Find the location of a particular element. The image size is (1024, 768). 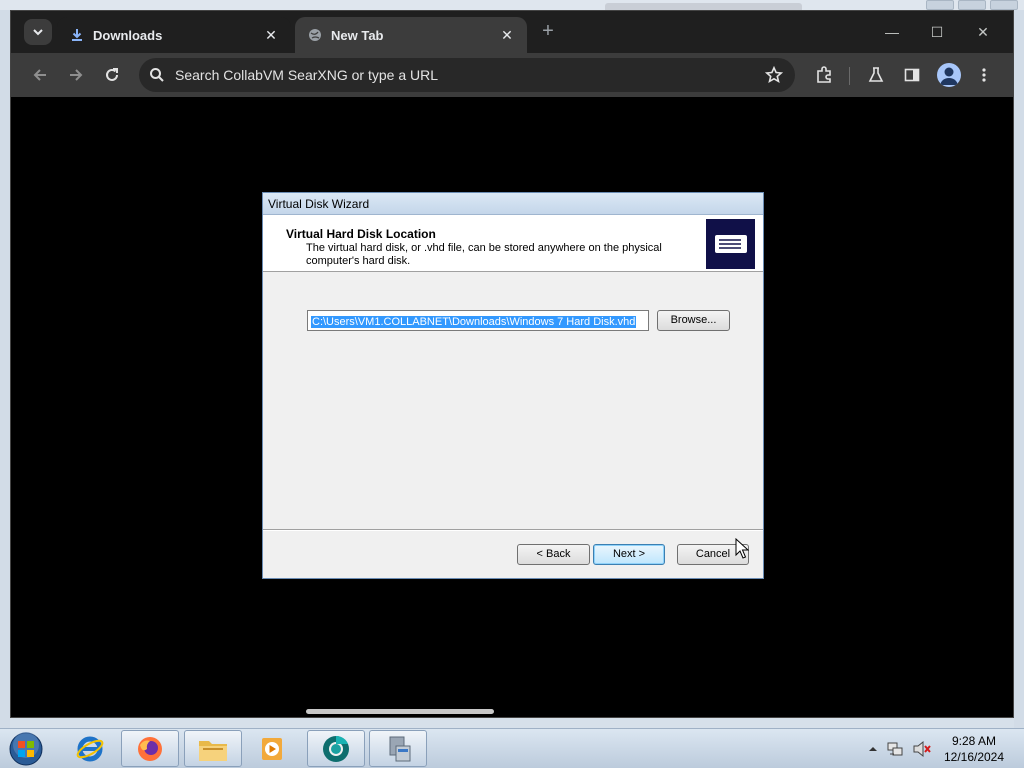

tab-title: Downloads is located at coordinates (128, 35).